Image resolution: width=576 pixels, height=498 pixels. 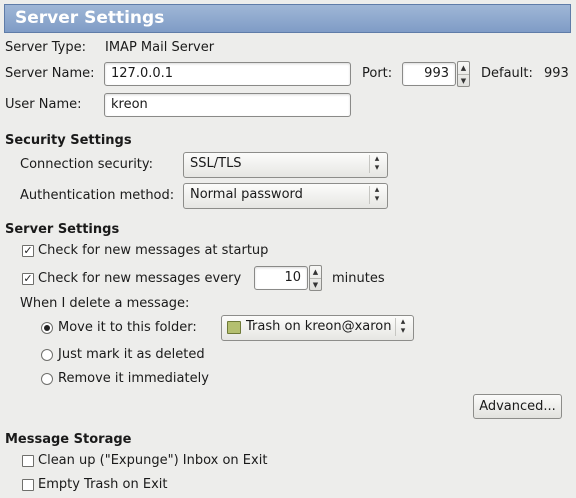 What do you see at coordinates (234, 327) in the screenshot?
I see `folder-icon` at bounding box center [234, 327].